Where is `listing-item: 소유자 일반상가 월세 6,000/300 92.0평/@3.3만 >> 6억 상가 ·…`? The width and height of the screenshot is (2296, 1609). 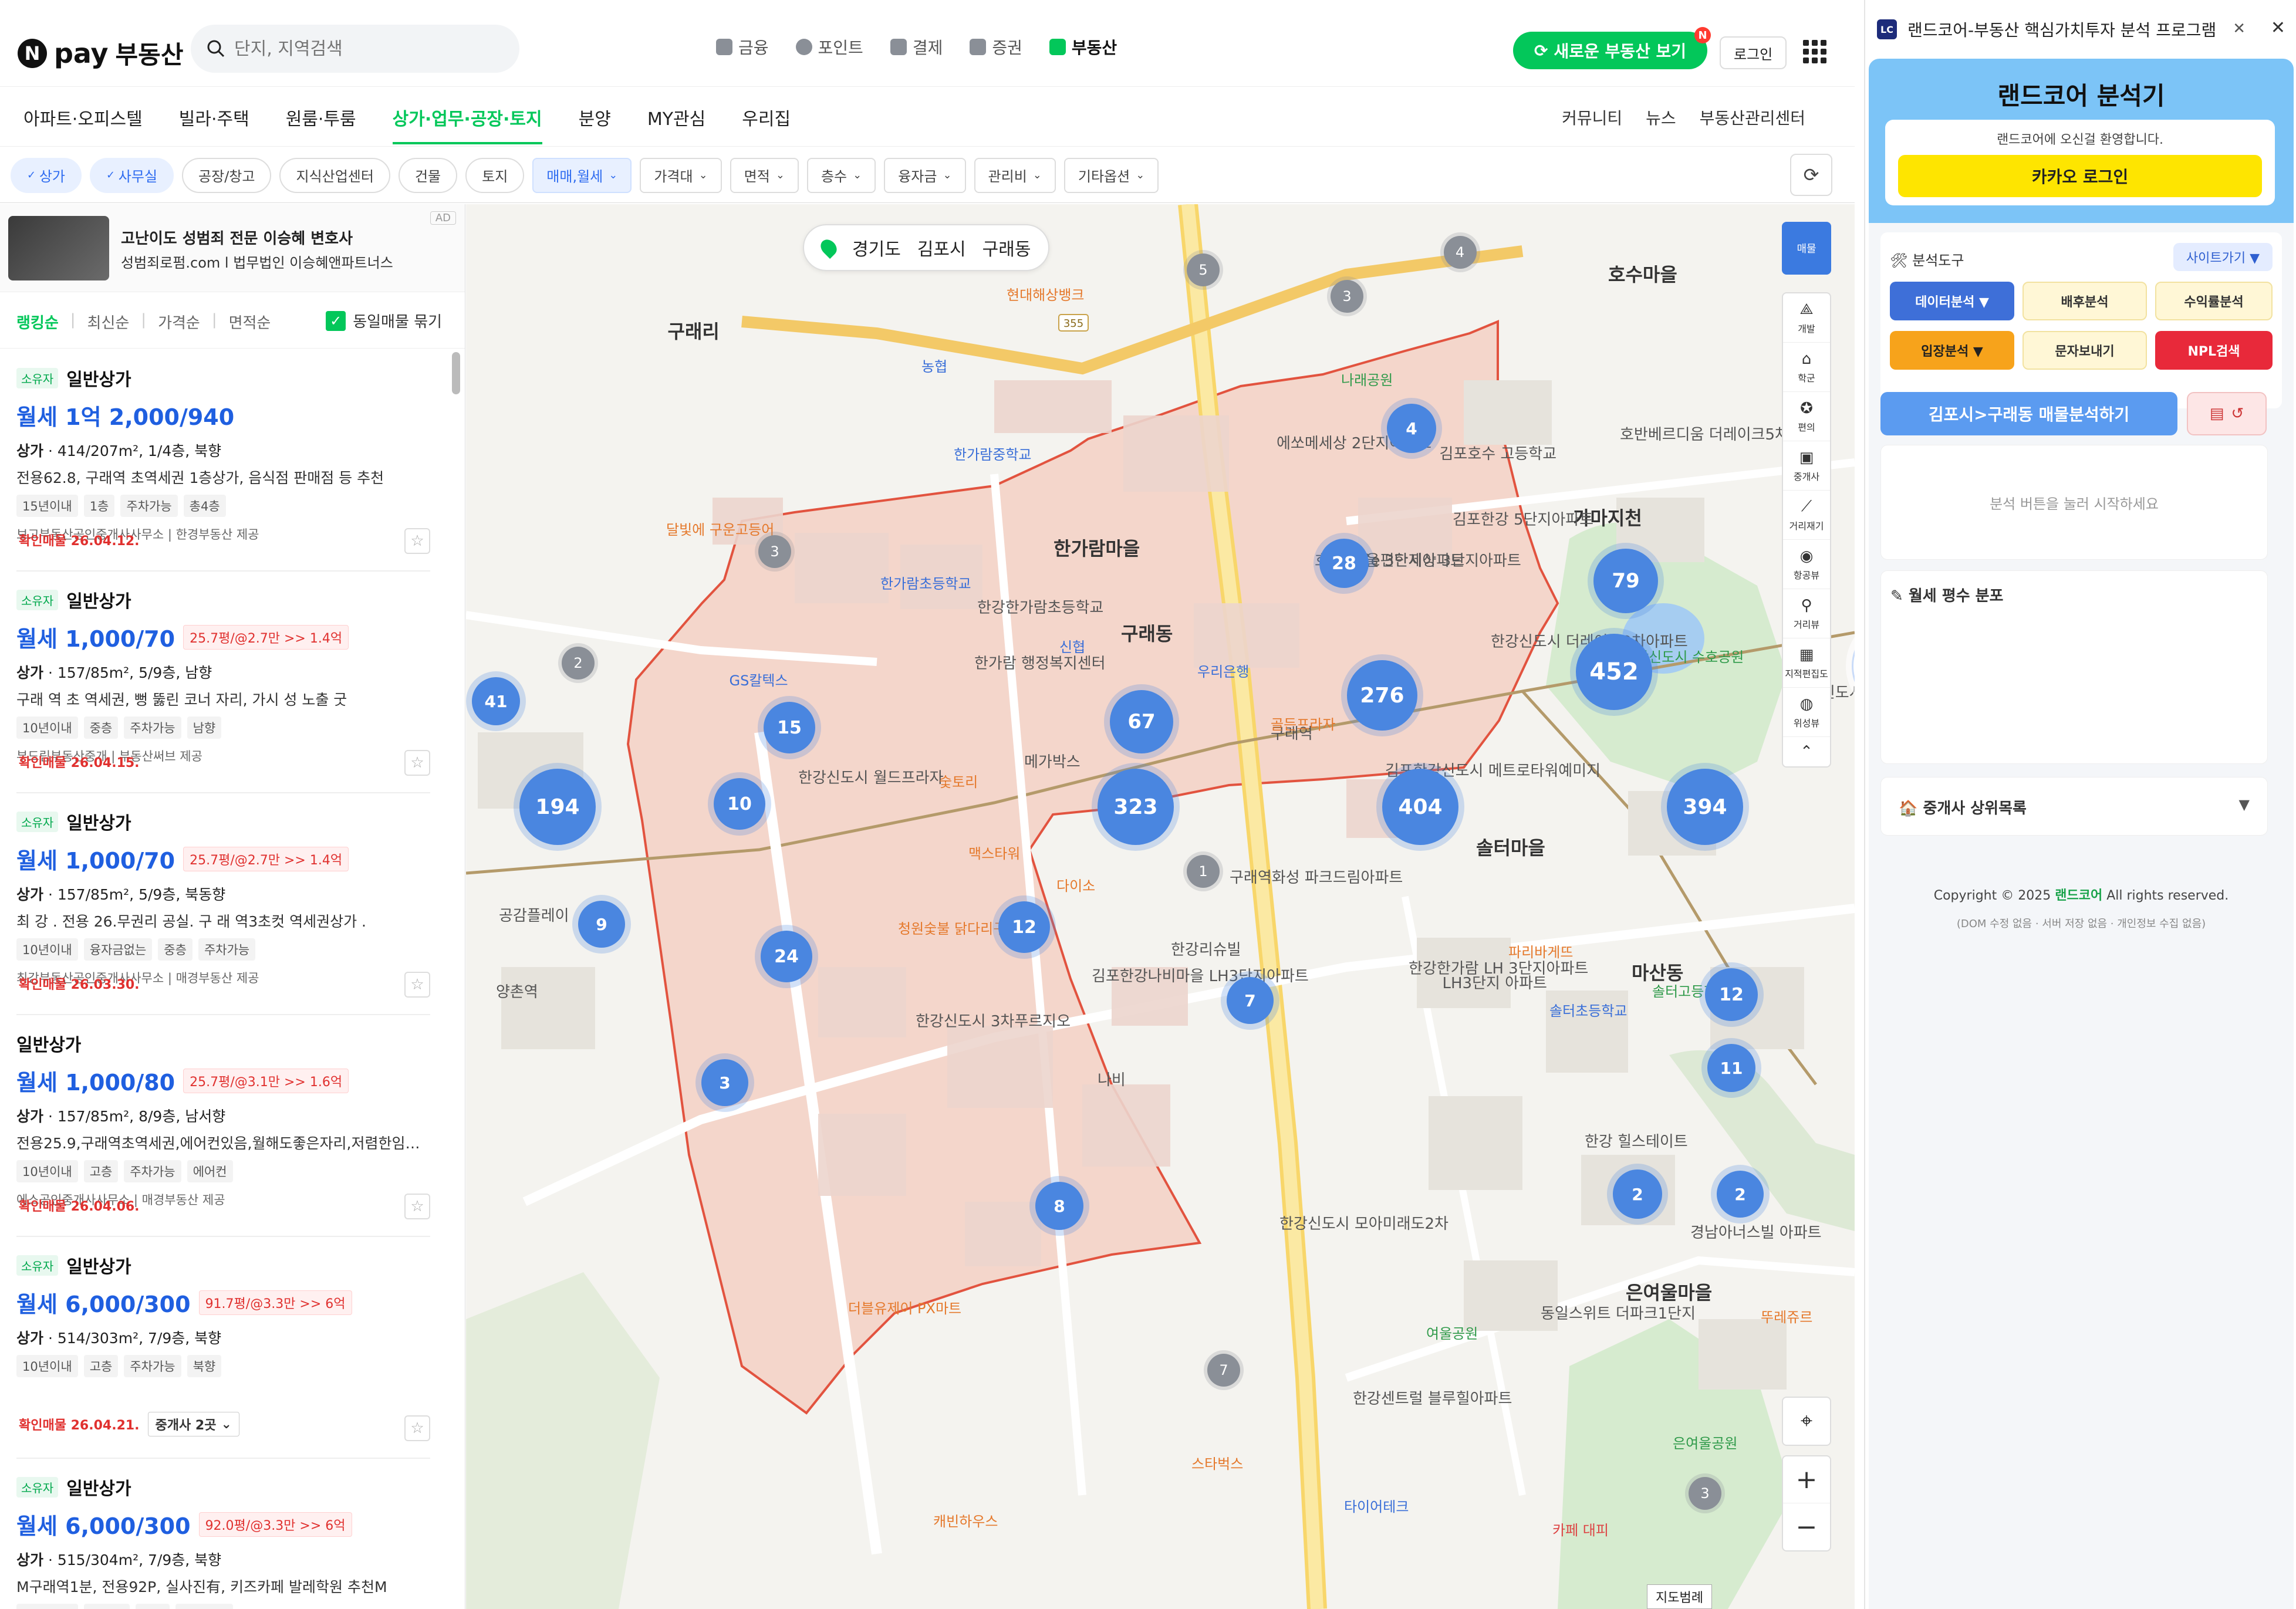
listing-item: 소유자 일반상가 월세 6,000/300 92.0평/@3.3만 >> 6억 상가 ·… is located at coordinates (223, 1534).